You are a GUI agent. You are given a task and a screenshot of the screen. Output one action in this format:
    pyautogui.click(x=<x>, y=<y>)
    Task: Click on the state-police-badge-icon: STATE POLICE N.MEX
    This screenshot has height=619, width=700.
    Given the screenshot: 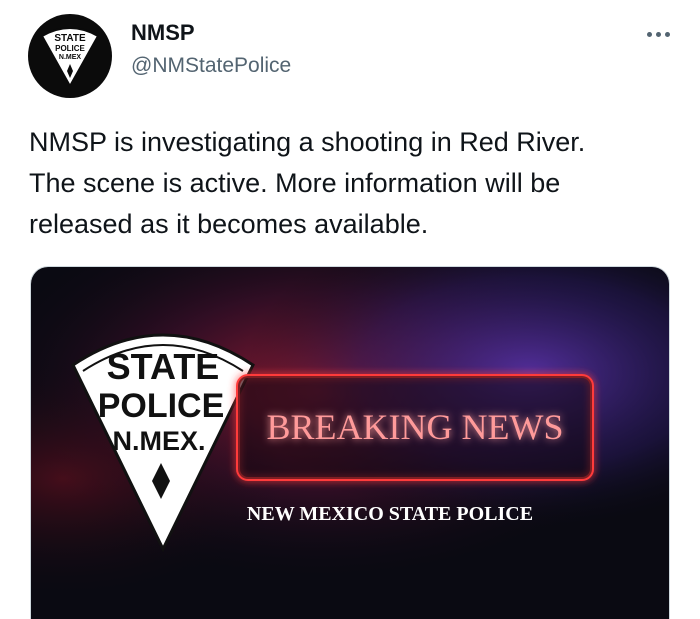 What is the action you would take?
    pyautogui.click(x=70, y=58)
    